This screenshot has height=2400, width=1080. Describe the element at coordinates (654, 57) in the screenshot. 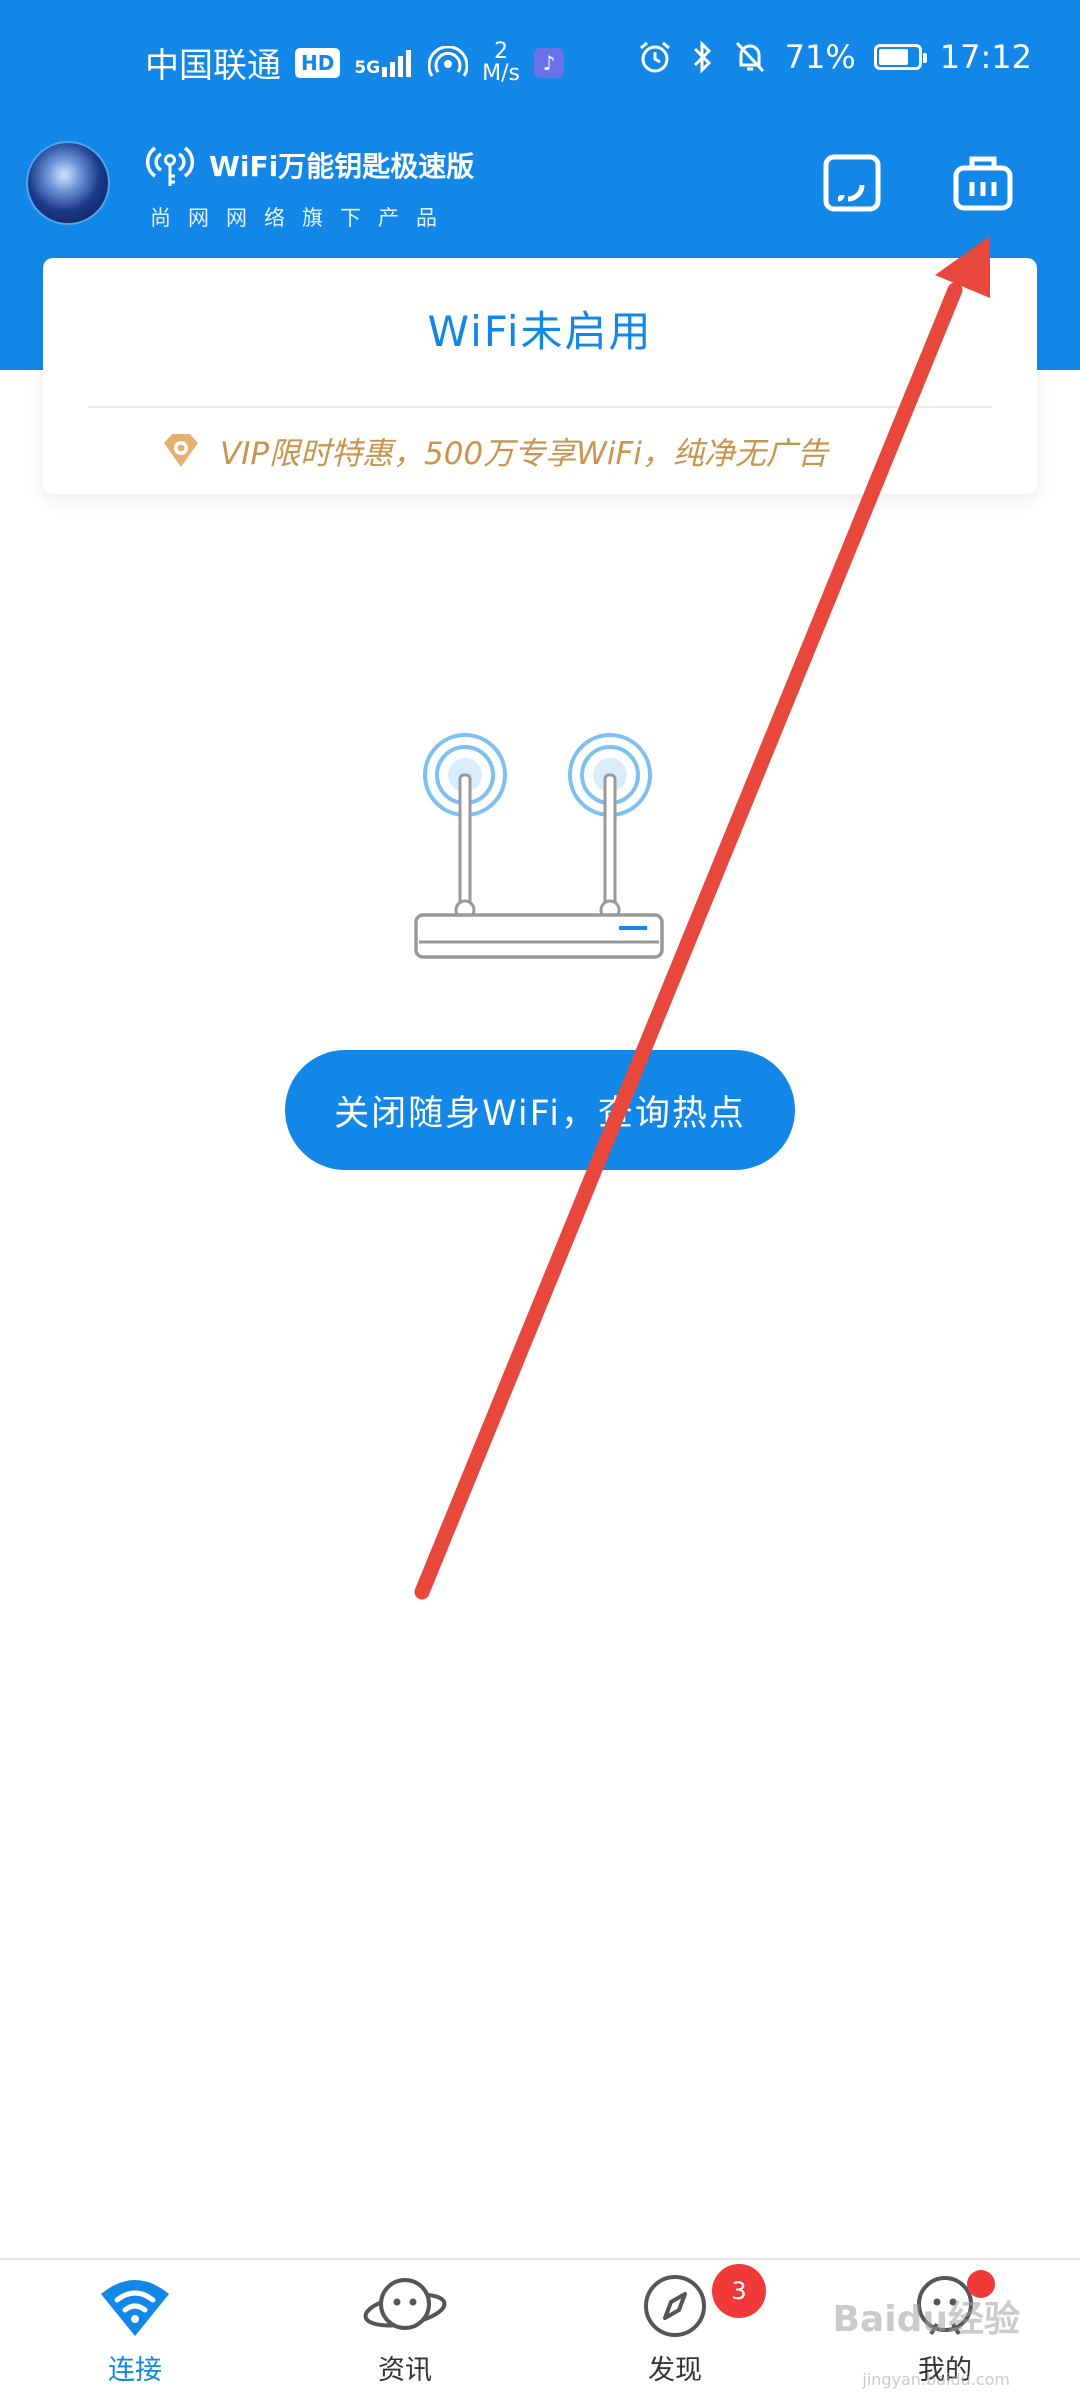

I see `alarm-icon` at that location.